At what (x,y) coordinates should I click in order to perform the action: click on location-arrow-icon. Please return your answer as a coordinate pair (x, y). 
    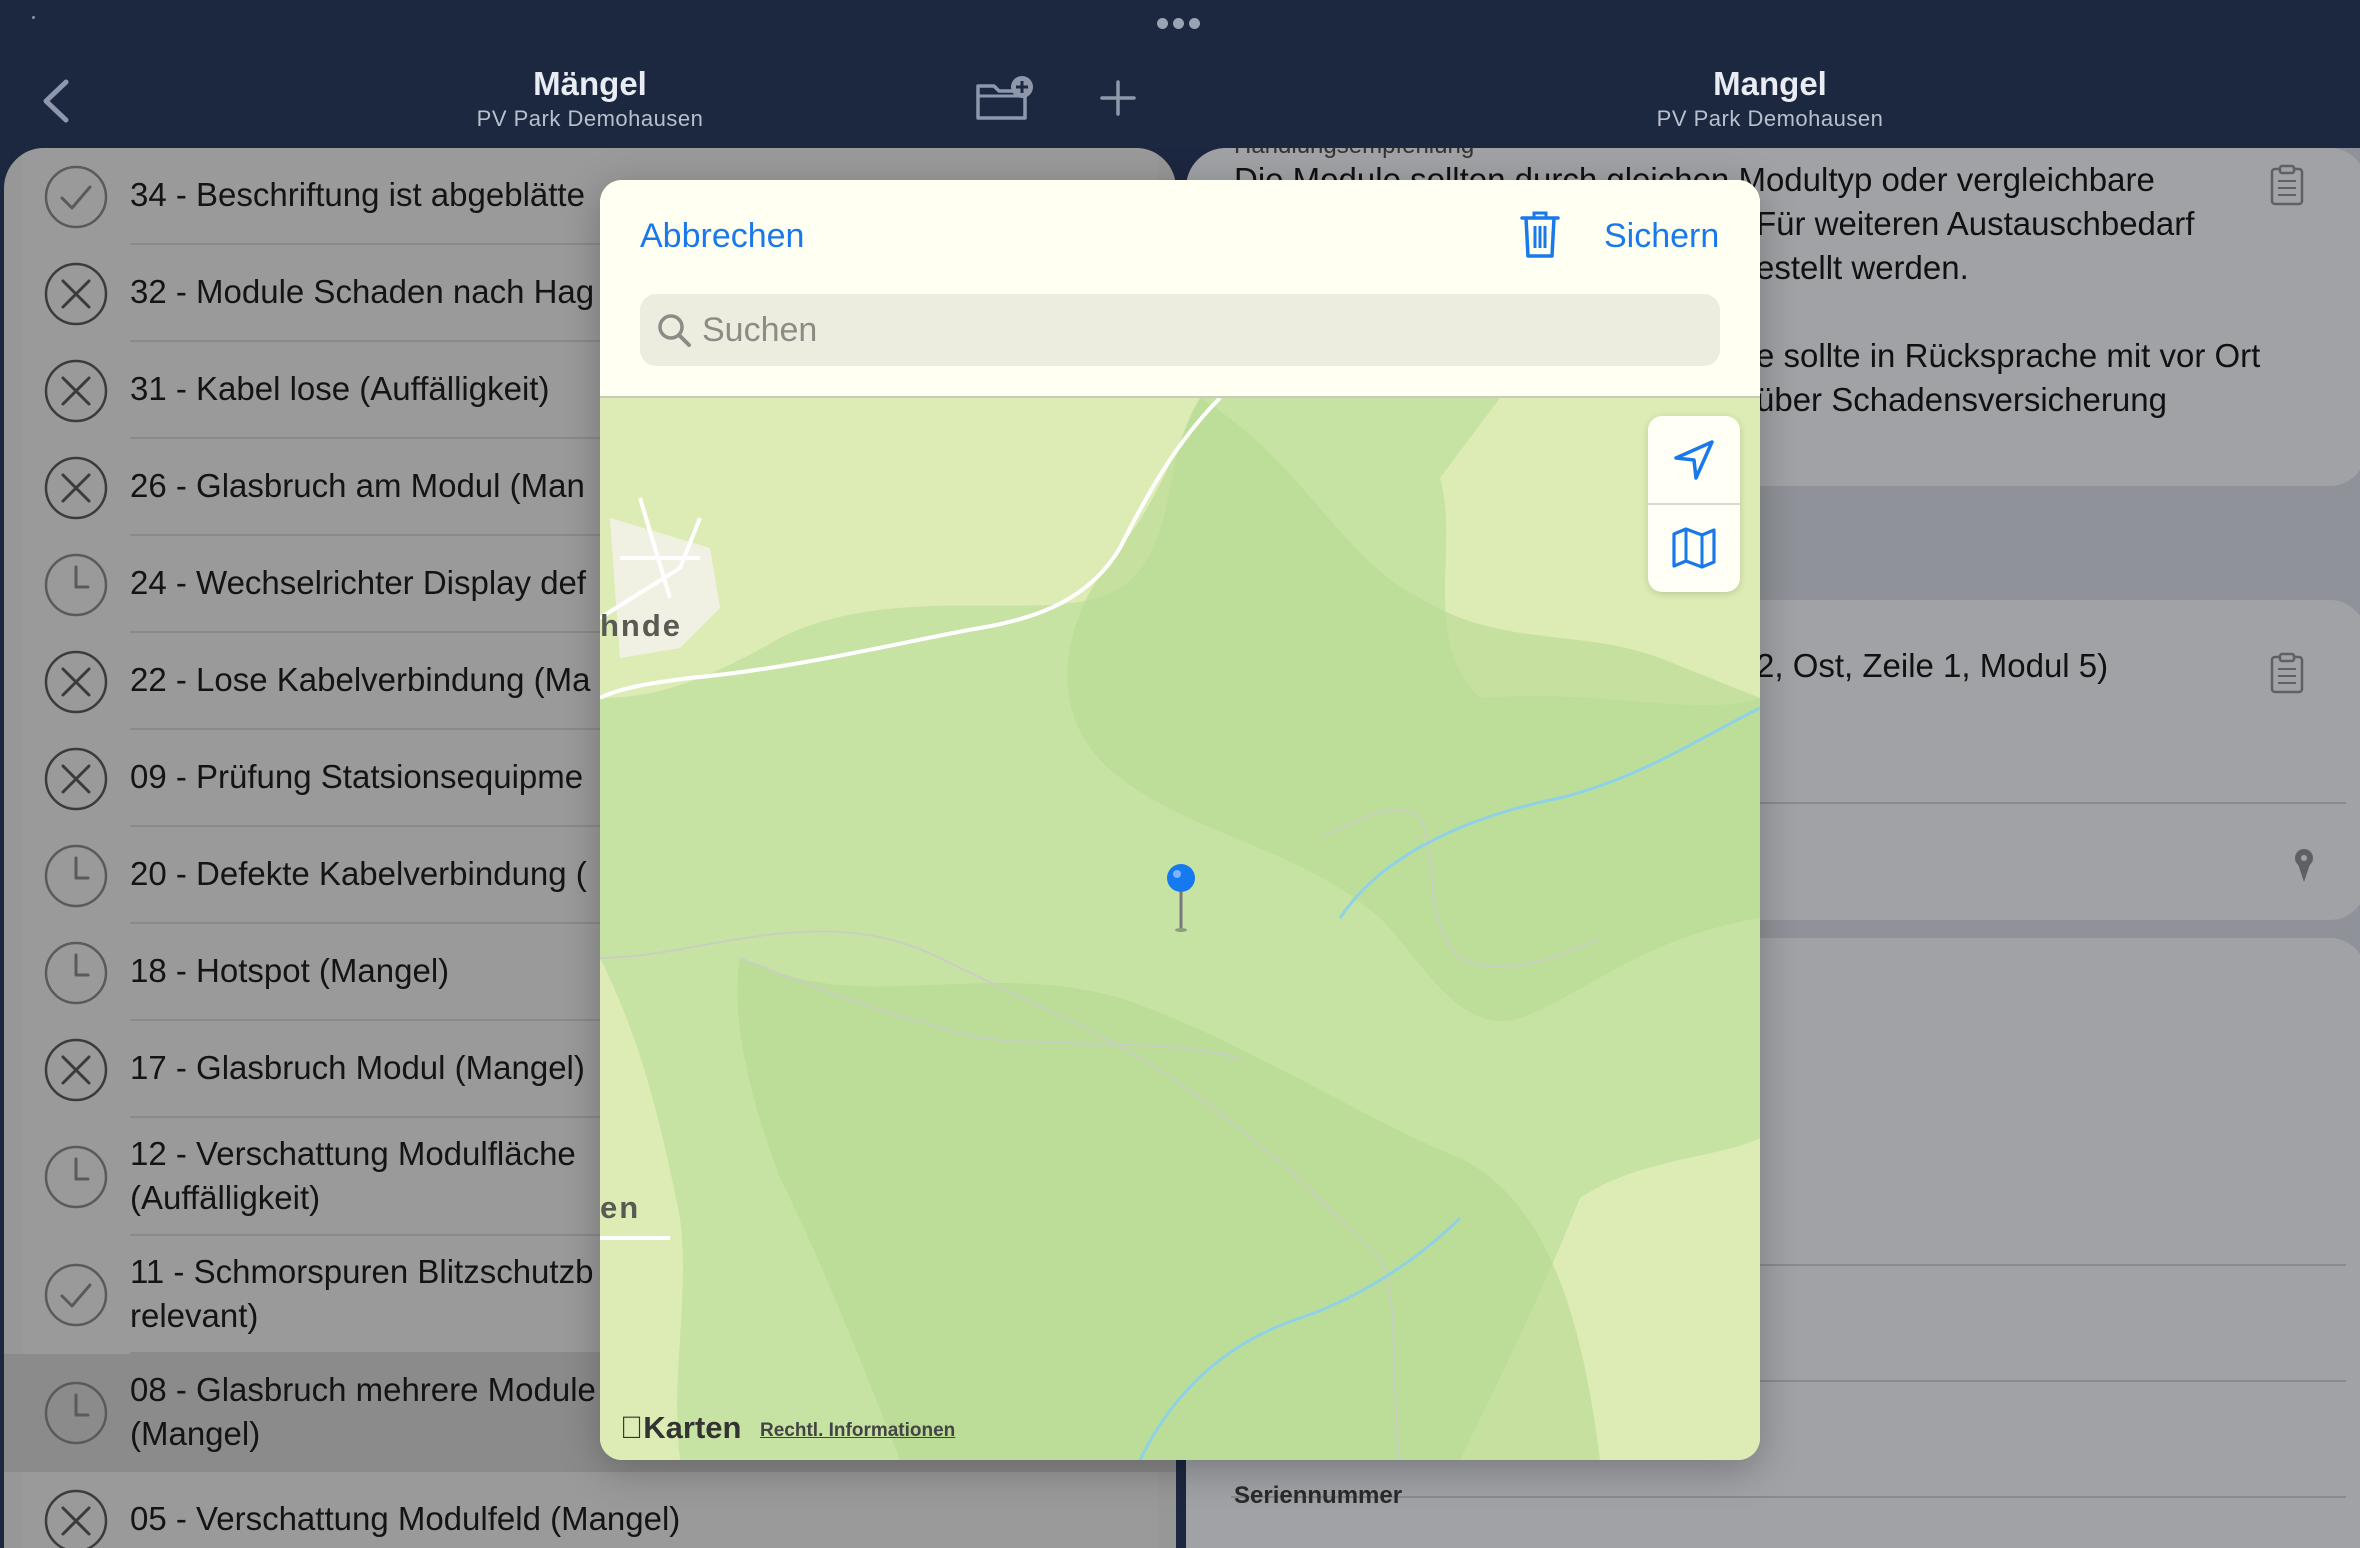
    Looking at the image, I should click on (1694, 460).